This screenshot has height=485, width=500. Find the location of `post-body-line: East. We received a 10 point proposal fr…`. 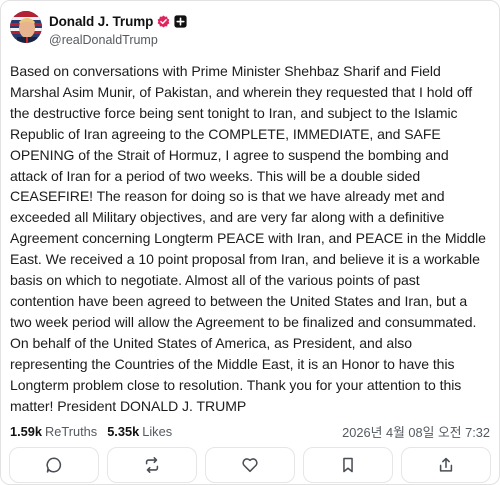

post-body-line: East. We received a 10 point proposal fr… is located at coordinates (245, 259).